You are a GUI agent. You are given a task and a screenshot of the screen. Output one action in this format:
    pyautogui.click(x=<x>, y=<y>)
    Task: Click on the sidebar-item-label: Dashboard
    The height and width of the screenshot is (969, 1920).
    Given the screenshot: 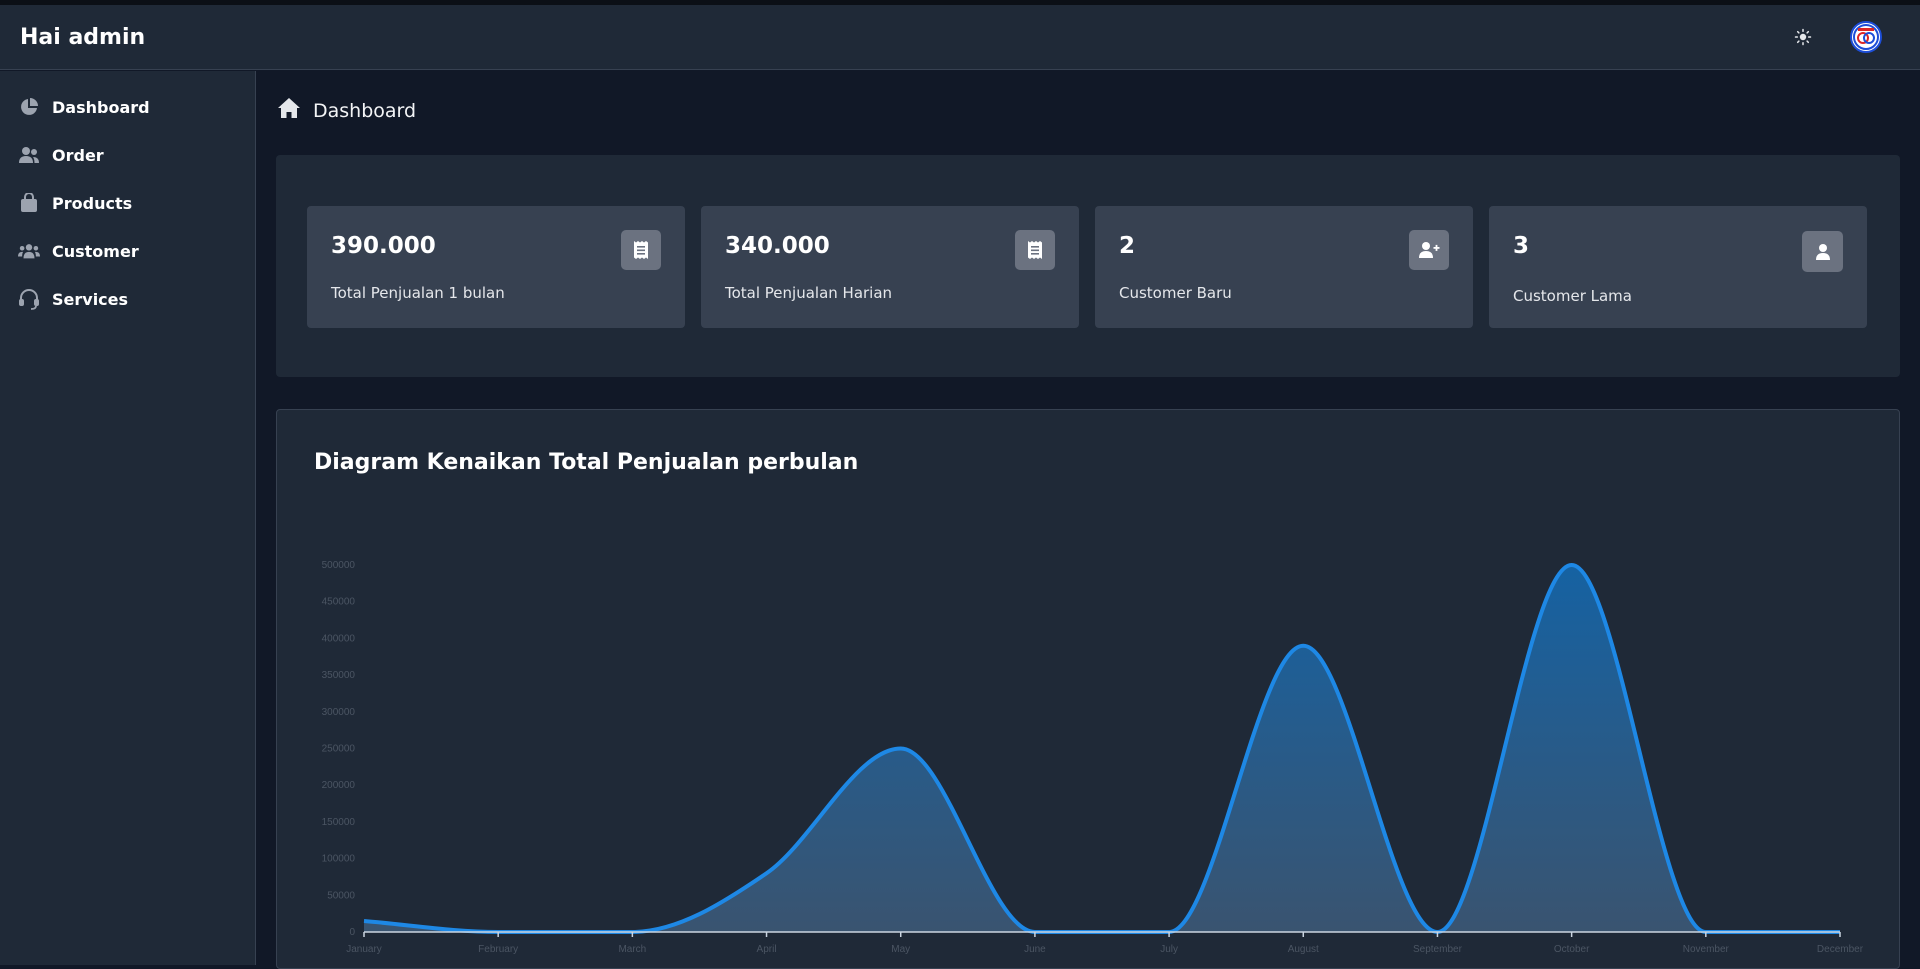 What is the action you would take?
    pyautogui.click(x=101, y=107)
    